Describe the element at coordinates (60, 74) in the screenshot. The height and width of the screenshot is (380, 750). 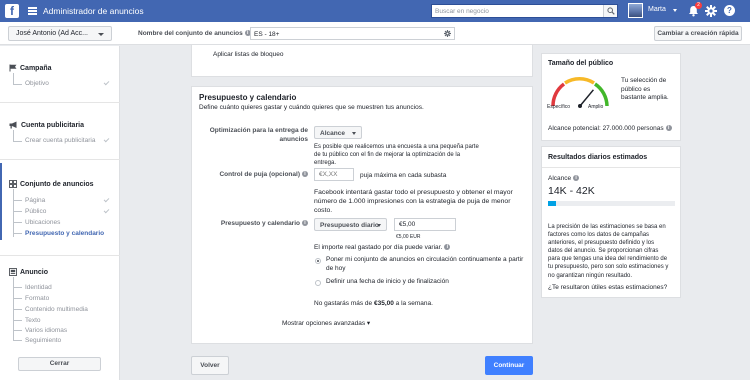
I see `sidebar-section-campaign: Campaña Objetivo` at that location.